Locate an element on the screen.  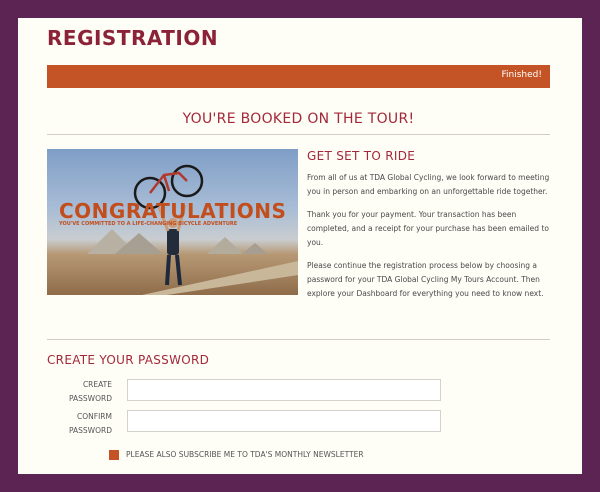
label-line: CONFIRM is located at coordinates (94, 416).